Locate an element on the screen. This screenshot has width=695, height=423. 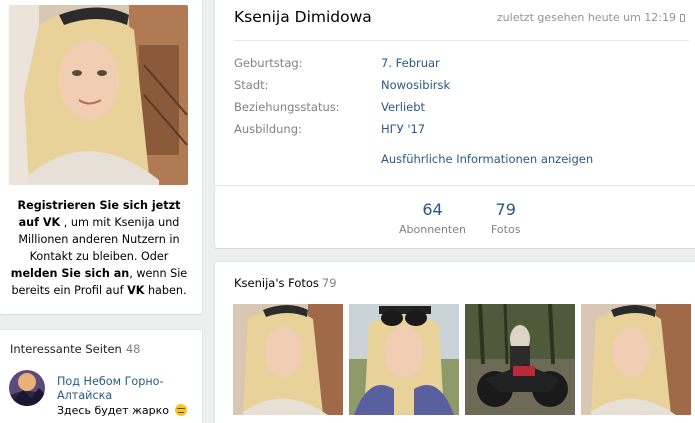
interesting-pages-title: Interessante Seiten is located at coordinates (66, 349).